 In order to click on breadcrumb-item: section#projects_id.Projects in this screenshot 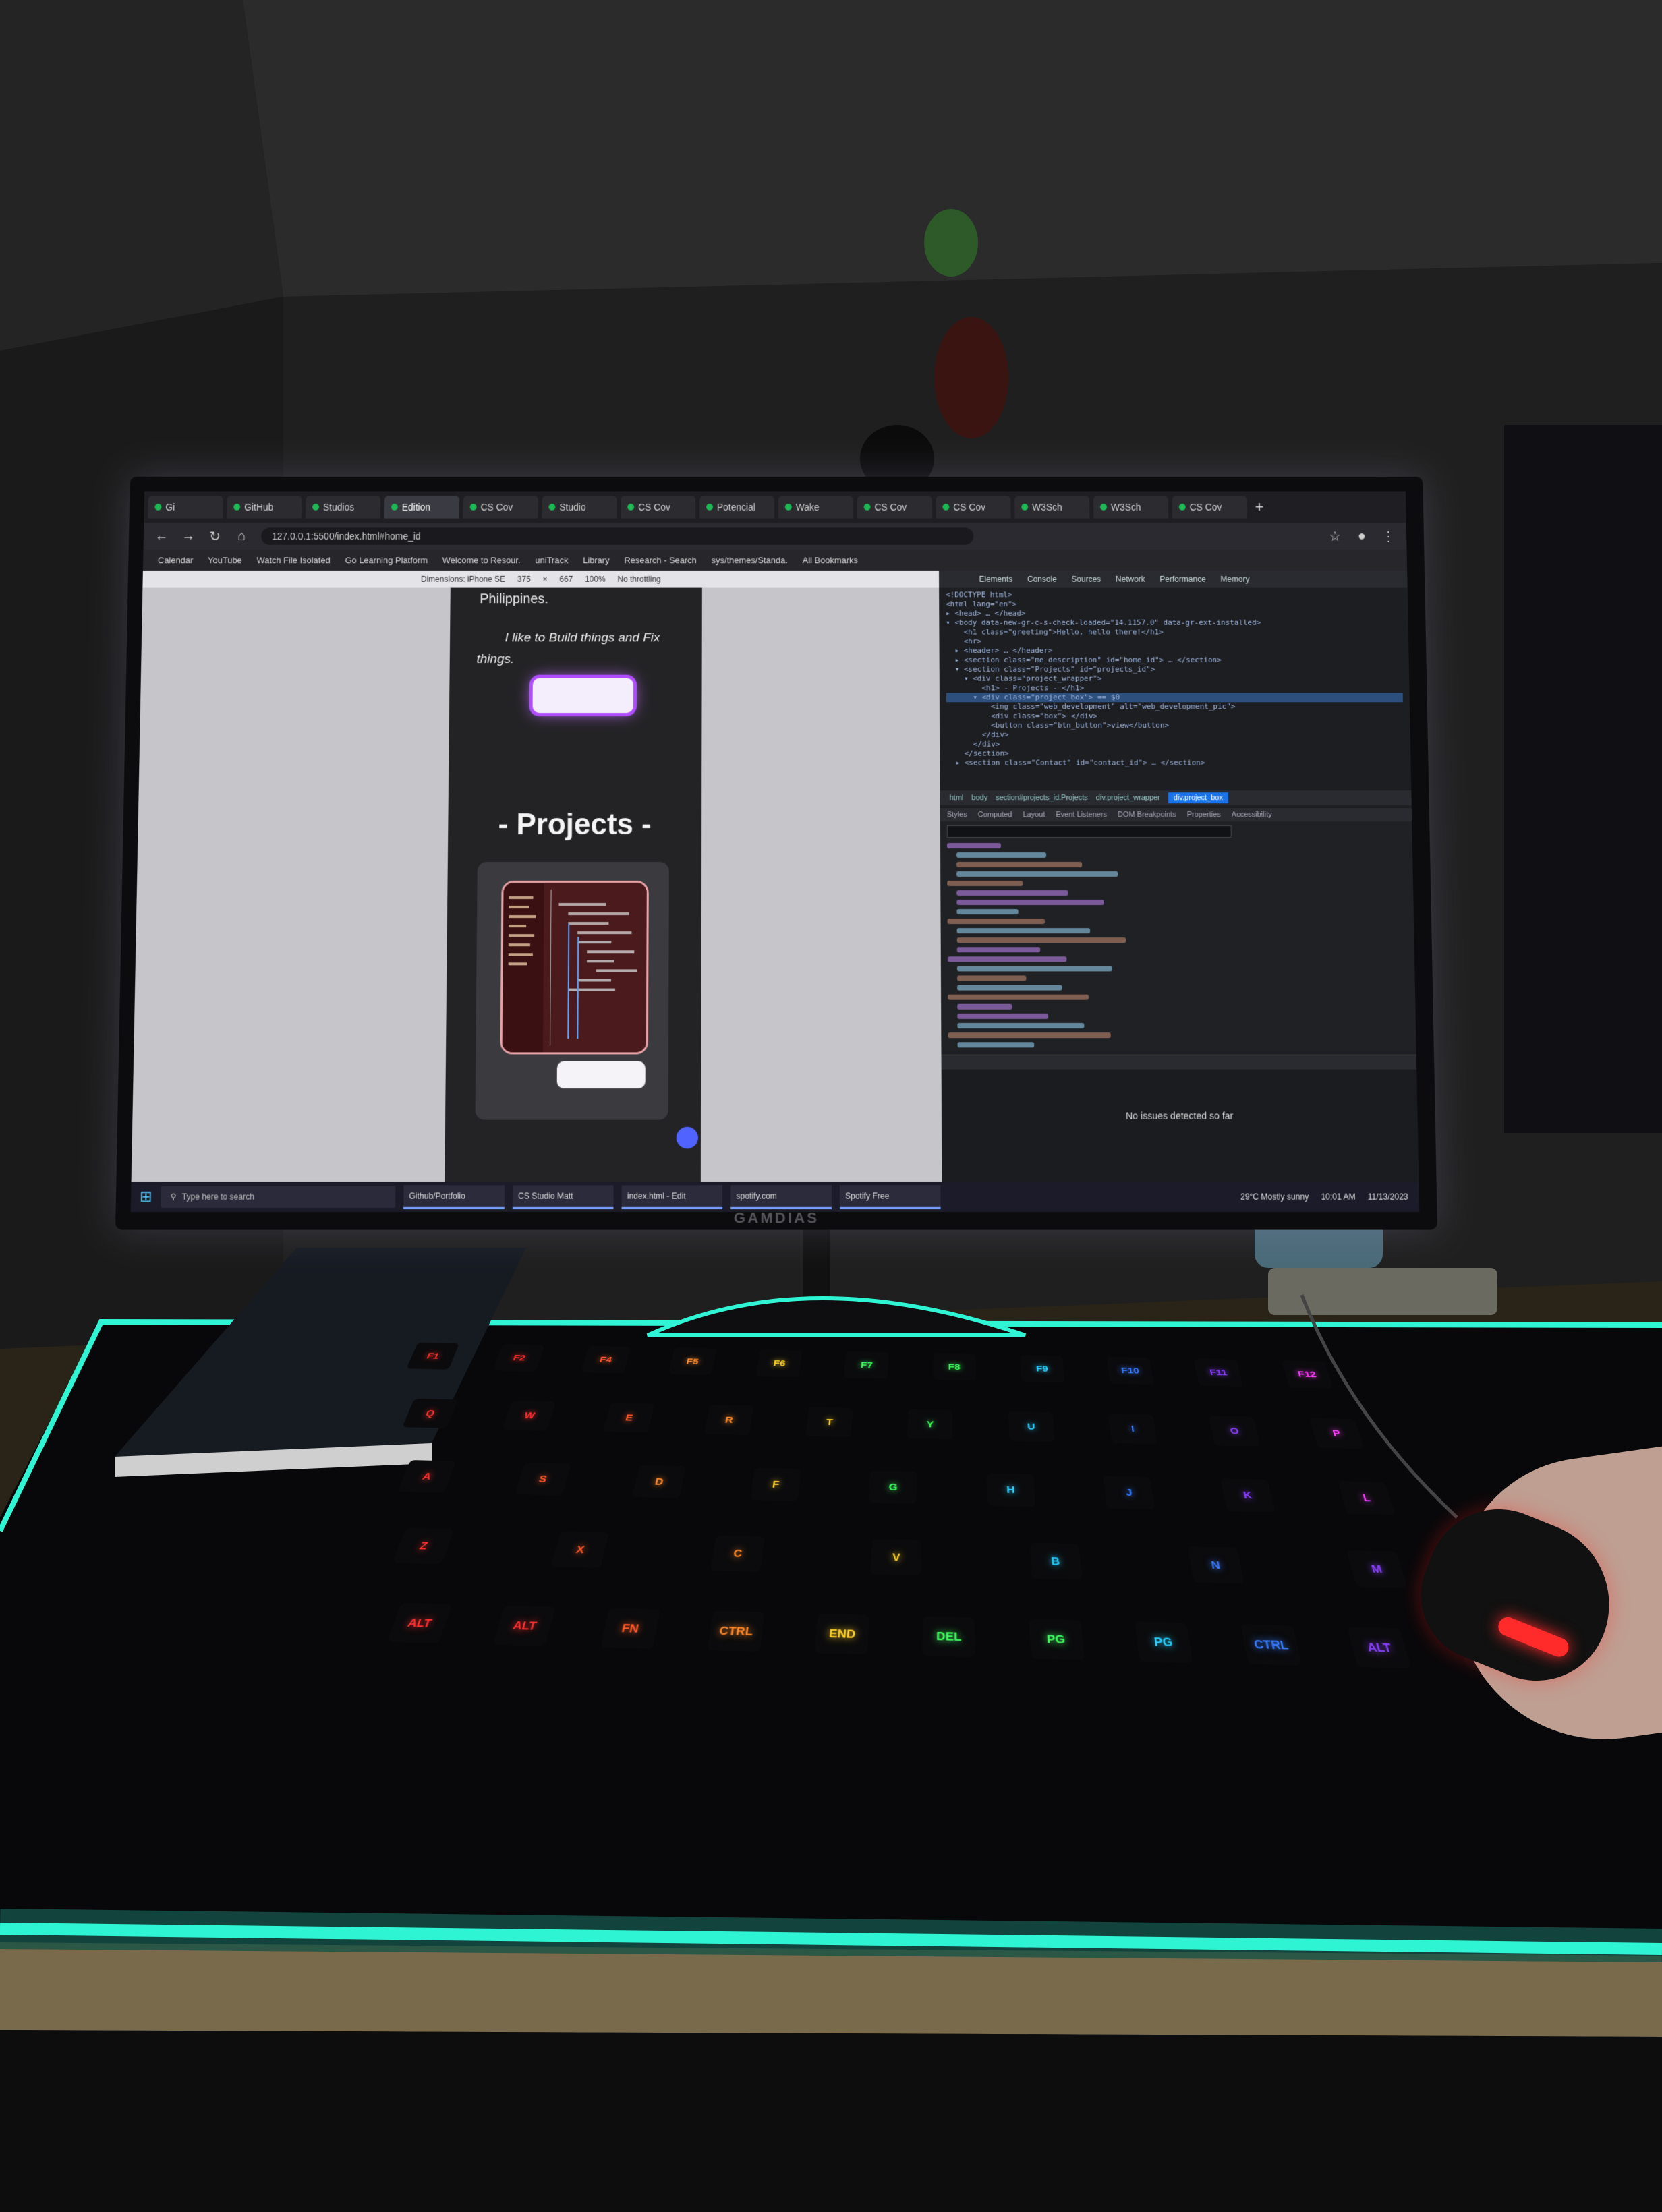, I will do `click(1042, 798)`.